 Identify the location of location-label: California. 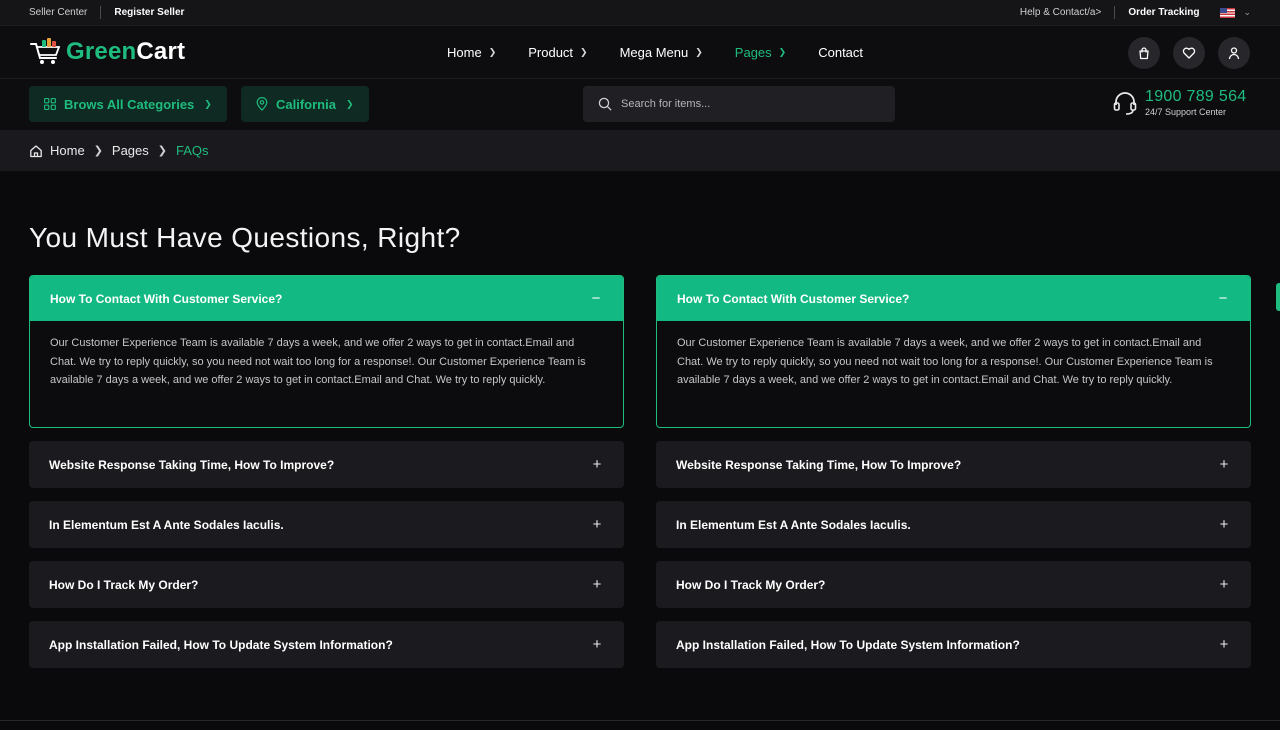
(306, 104).